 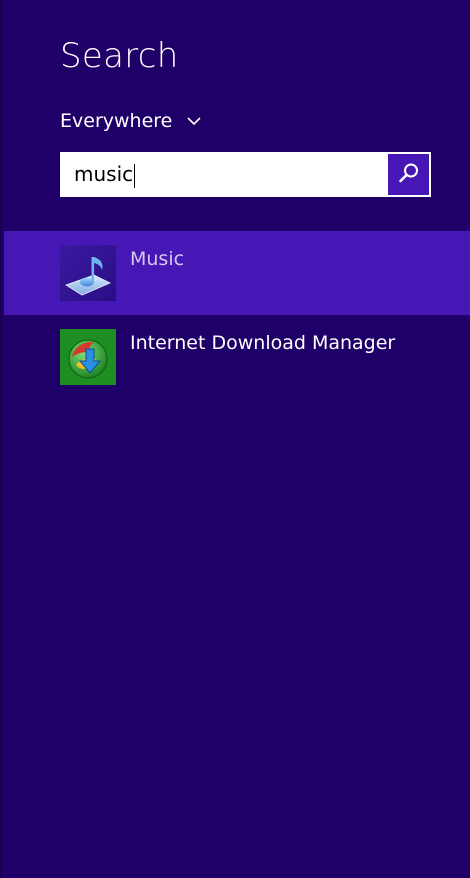 What do you see at coordinates (237, 357) in the screenshot?
I see `result-item-internet-download-manager: Internet Download Manager` at bounding box center [237, 357].